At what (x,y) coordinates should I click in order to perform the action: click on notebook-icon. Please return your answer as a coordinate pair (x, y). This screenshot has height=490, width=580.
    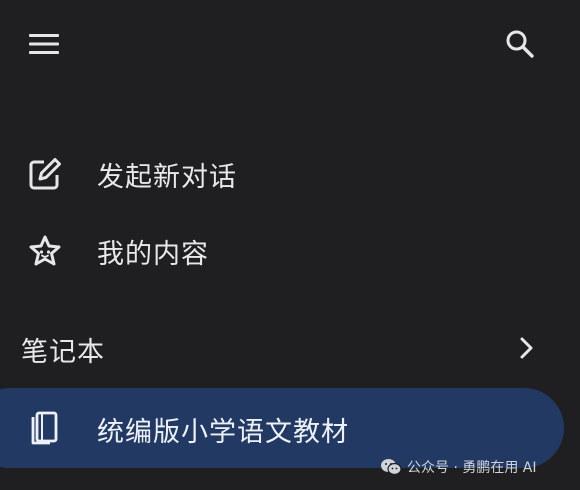
    Looking at the image, I should click on (45, 428).